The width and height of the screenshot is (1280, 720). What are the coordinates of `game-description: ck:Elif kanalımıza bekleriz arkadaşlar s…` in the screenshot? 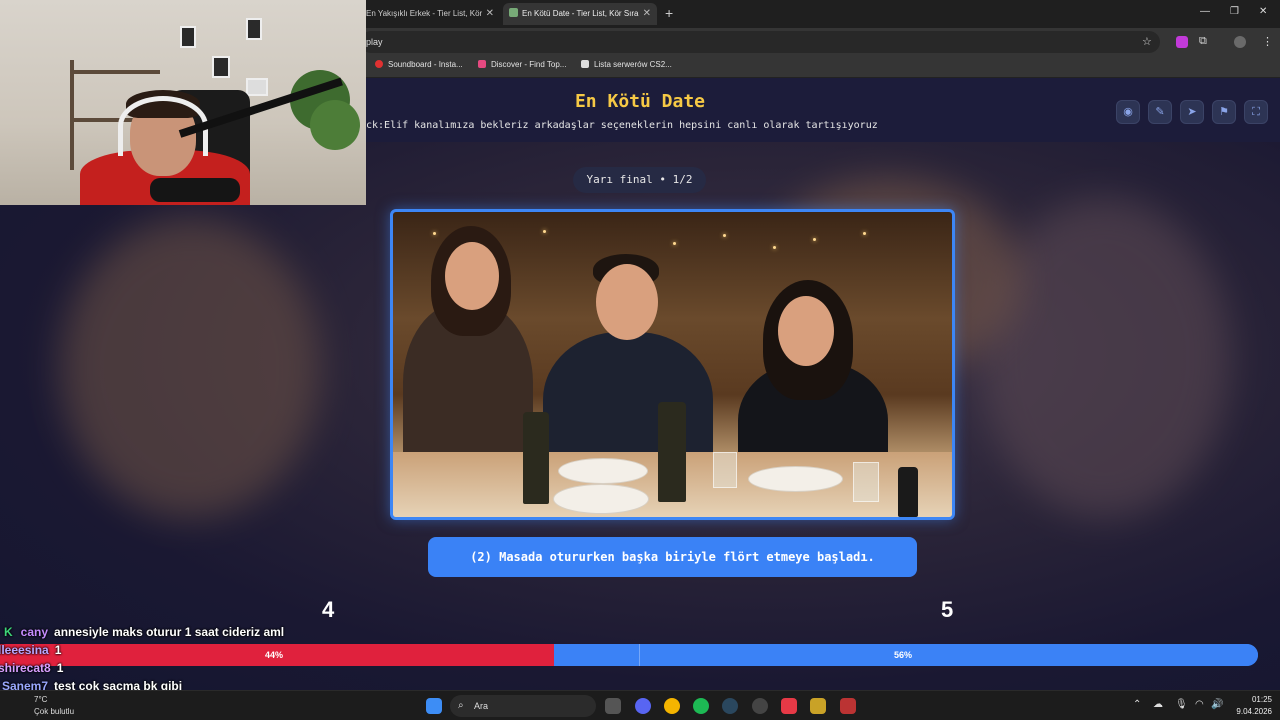 It's located at (622, 125).